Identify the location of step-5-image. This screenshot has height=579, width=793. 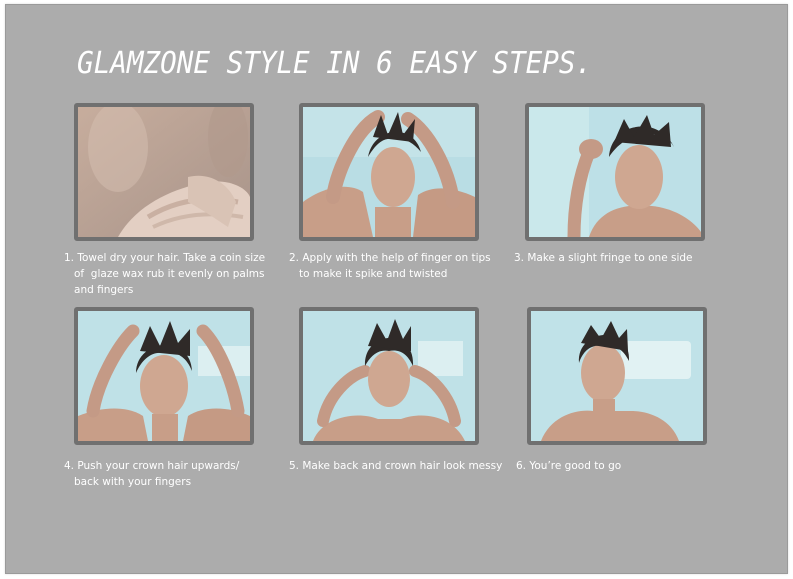
(389, 376).